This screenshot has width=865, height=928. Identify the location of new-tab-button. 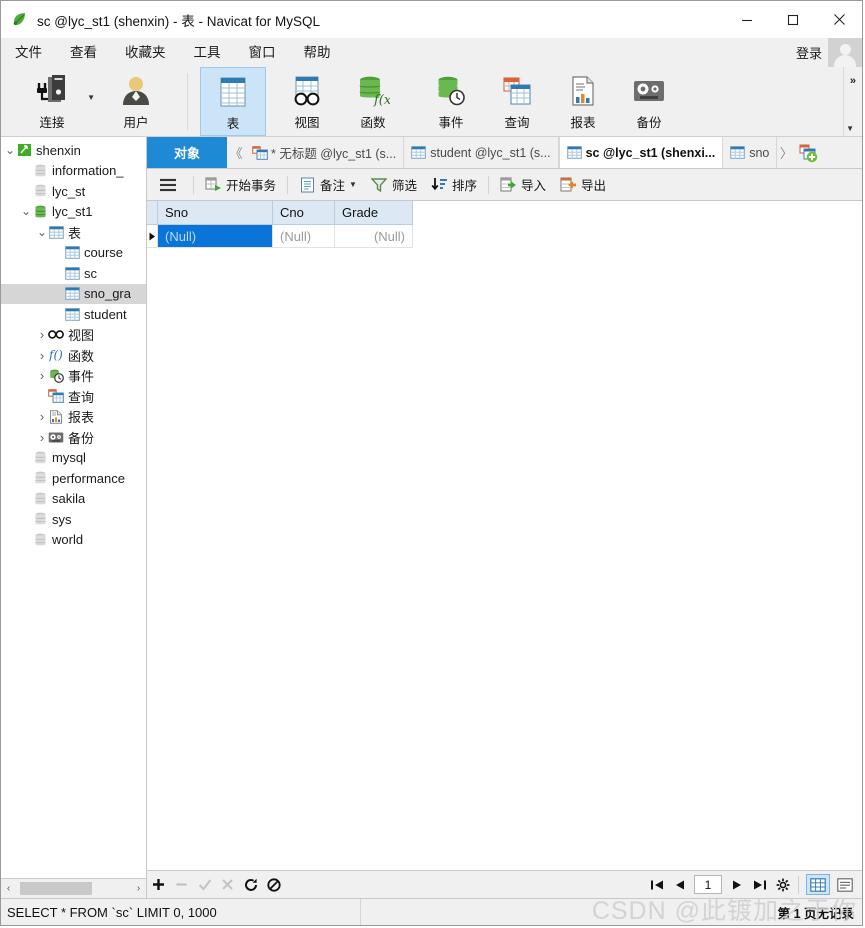
(808, 152).